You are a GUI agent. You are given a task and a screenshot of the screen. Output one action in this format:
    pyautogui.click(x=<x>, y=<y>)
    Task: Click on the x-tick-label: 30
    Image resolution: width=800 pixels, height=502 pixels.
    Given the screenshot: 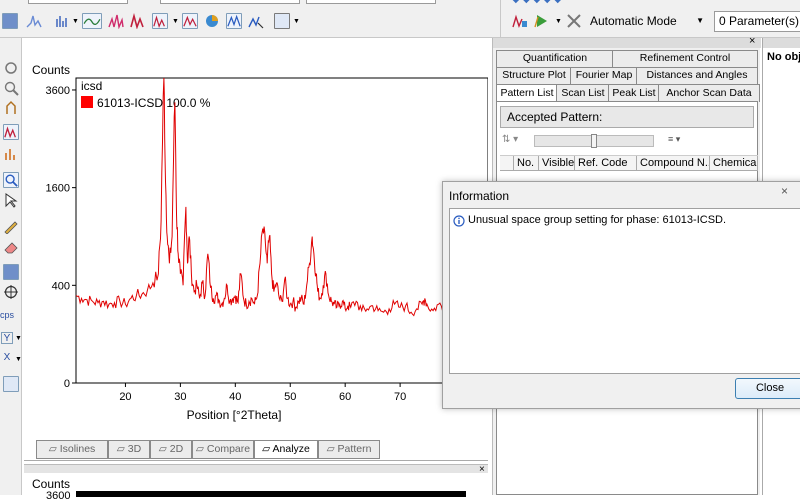 What is the action you would take?
    pyautogui.click(x=180, y=397)
    